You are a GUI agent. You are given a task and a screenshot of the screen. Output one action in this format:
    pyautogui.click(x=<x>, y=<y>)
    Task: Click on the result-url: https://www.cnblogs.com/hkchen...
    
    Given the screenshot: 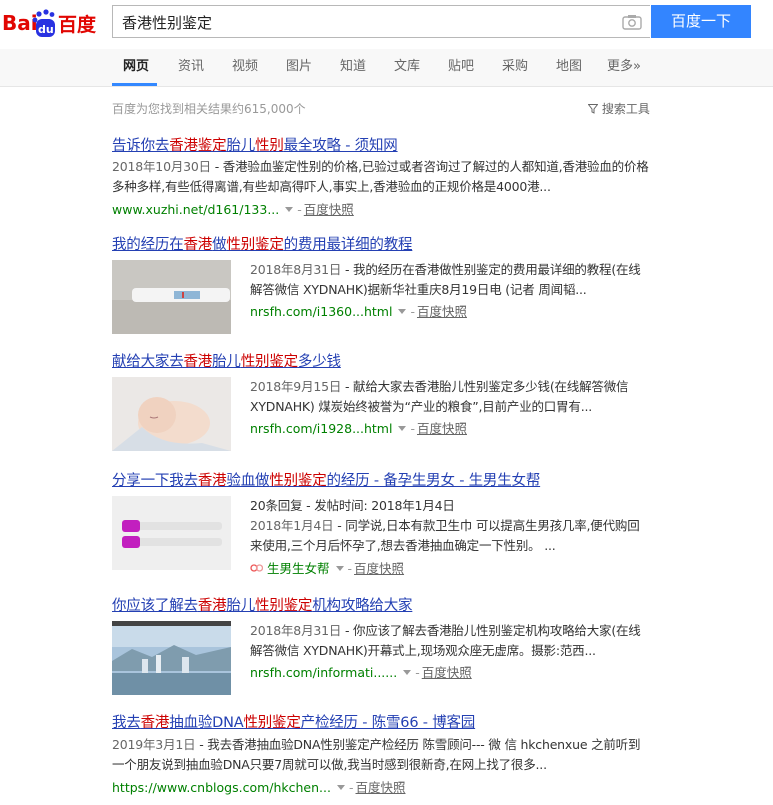 What is the action you would take?
    pyautogui.click(x=221, y=787)
    